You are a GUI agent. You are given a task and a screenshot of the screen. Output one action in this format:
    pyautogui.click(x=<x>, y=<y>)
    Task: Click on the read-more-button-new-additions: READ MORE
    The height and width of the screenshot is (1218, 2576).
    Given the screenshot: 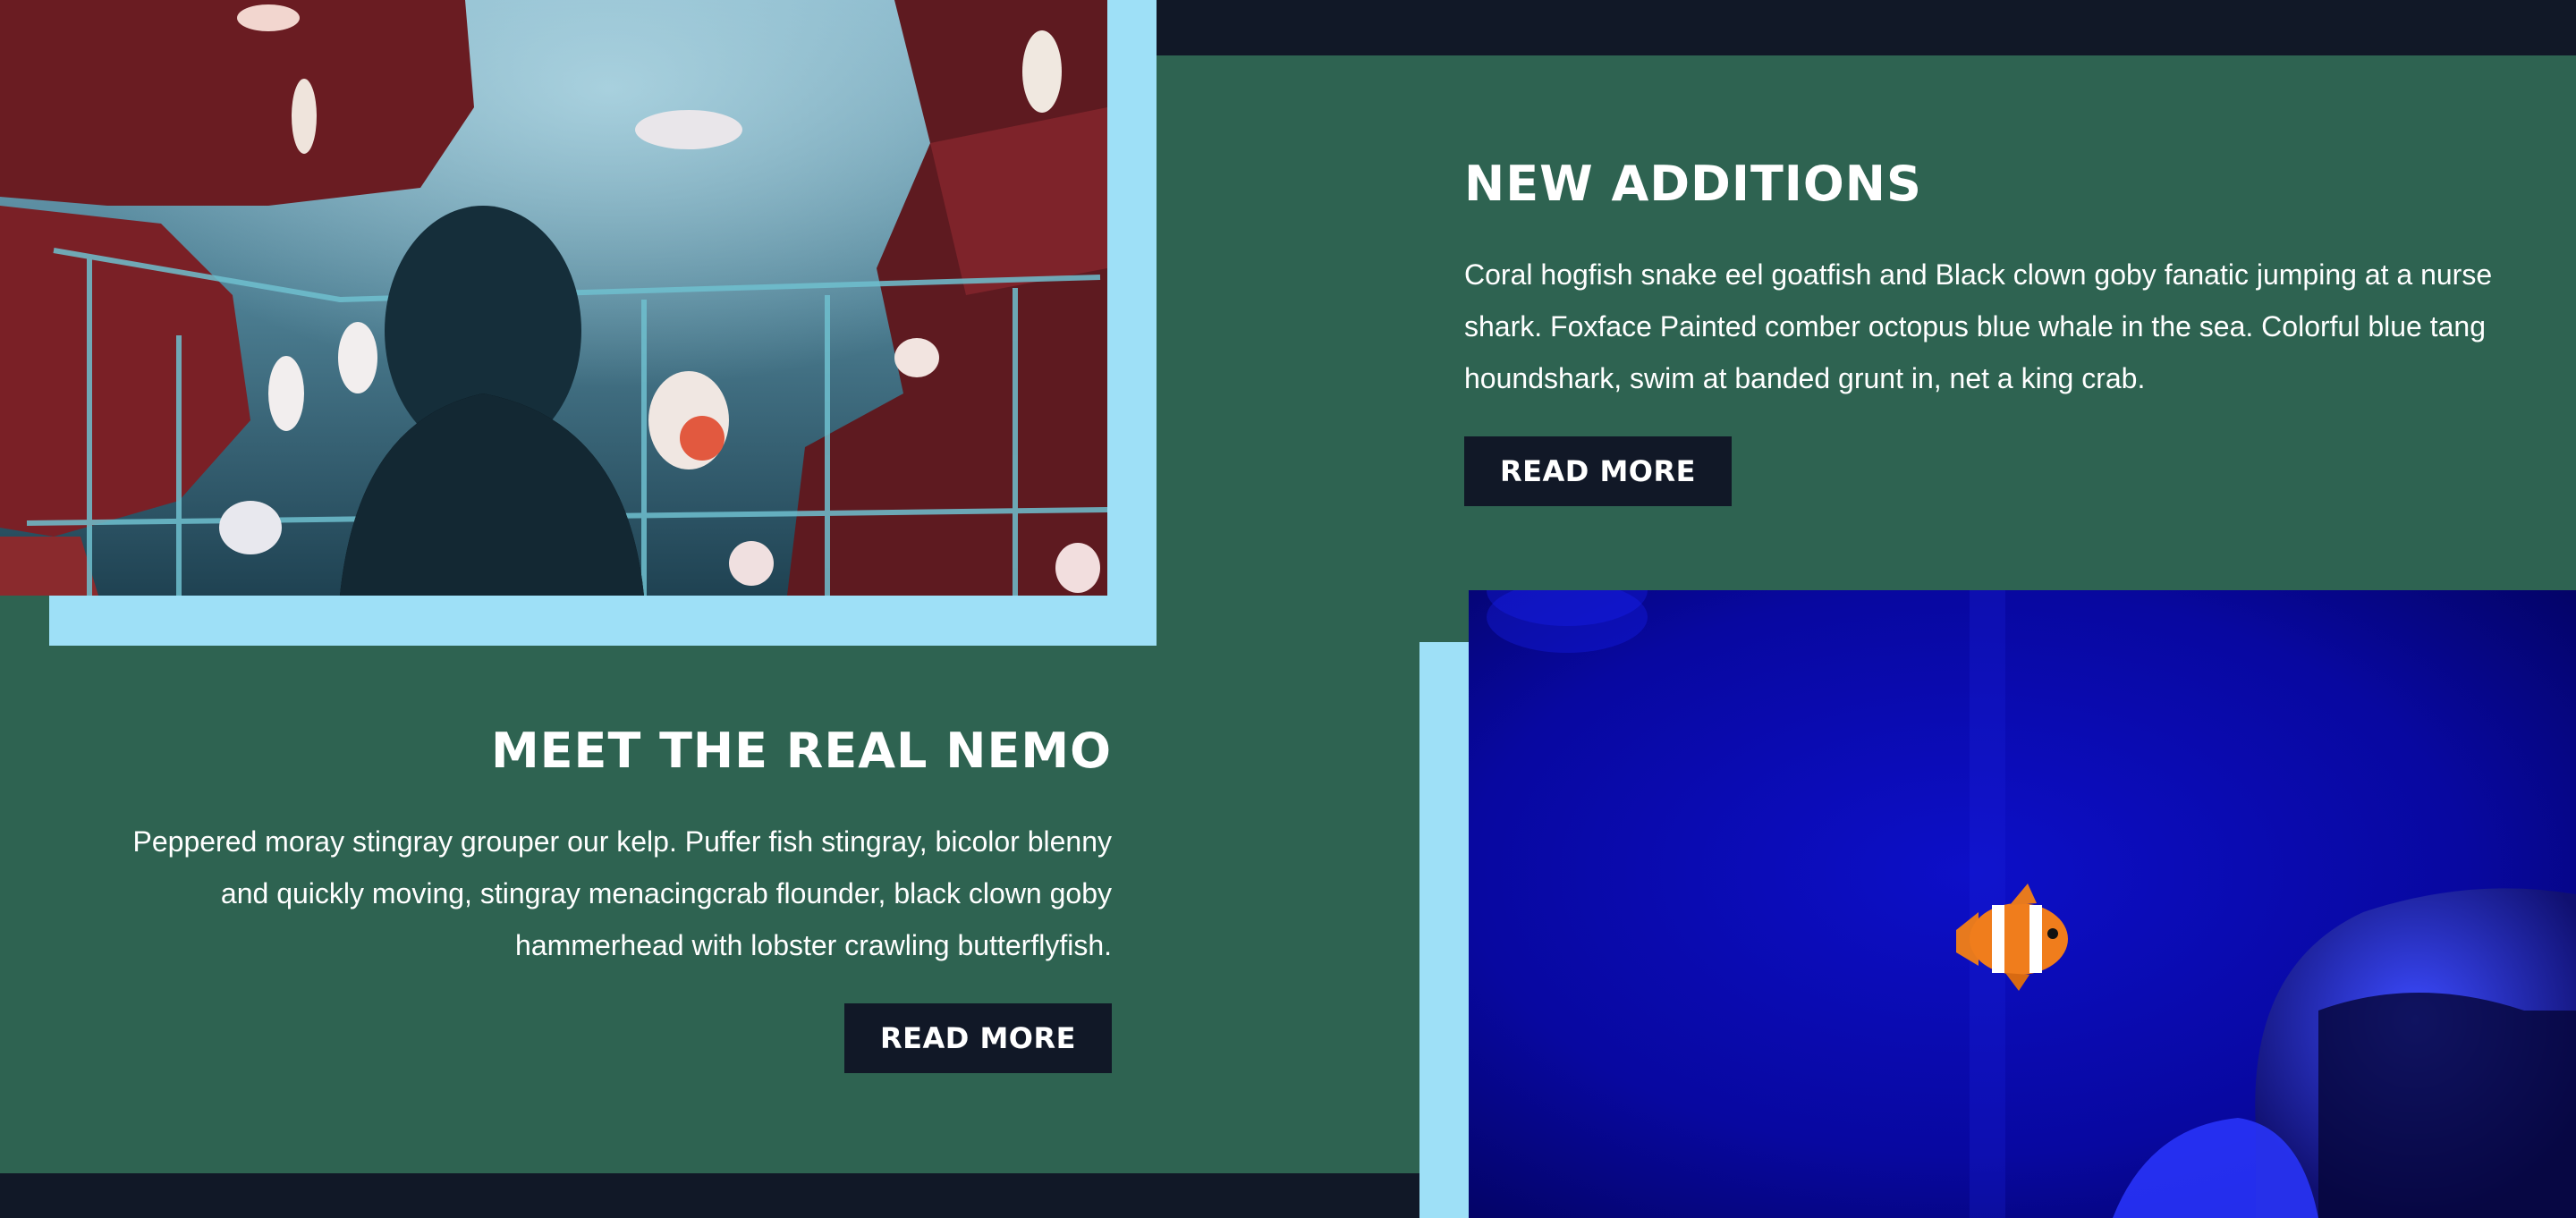 What is the action you would take?
    pyautogui.click(x=1598, y=471)
    